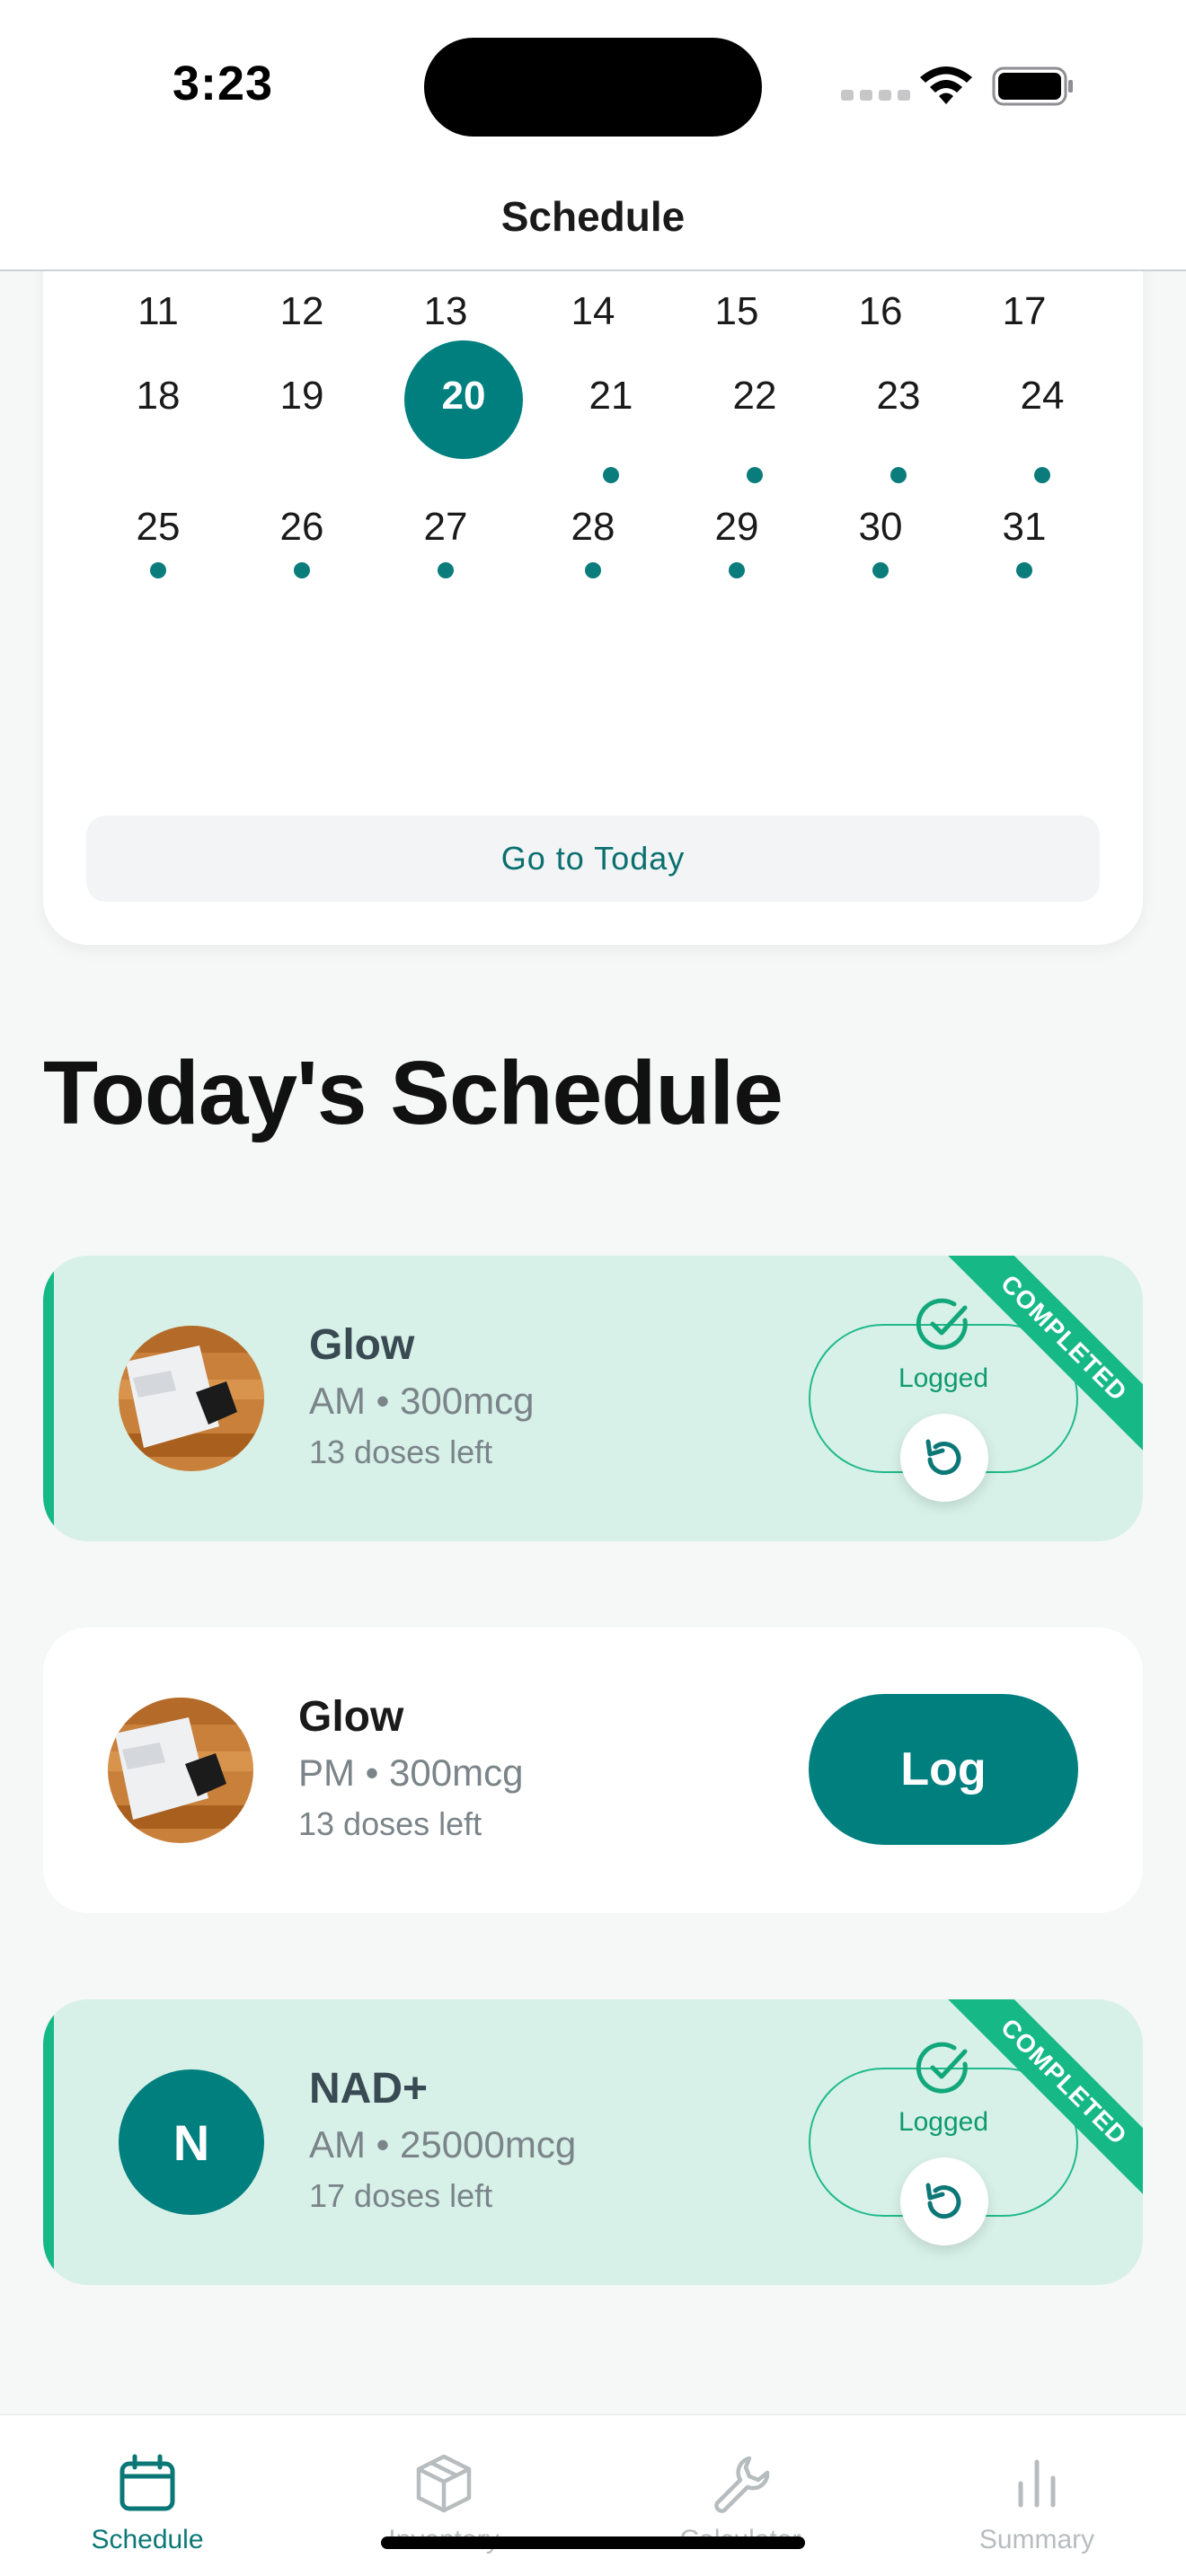 The width and height of the screenshot is (1186, 2576). I want to click on calendar-day-24: 24, so click(1042, 396).